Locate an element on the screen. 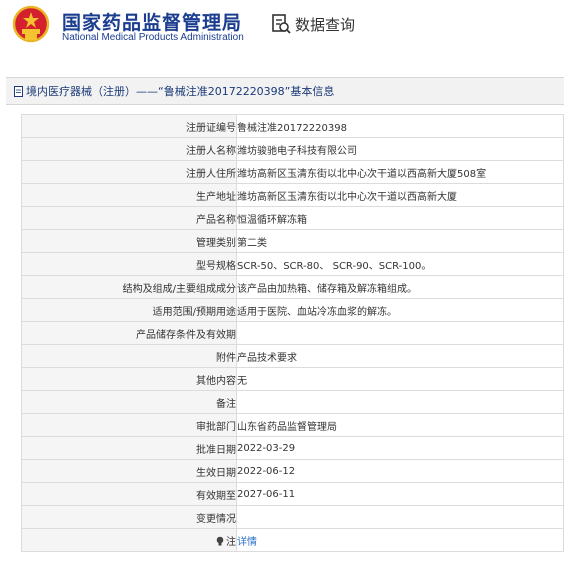 This screenshot has width=564, height=576. field-label: 注册人名称 is located at coordinates (129, 149).